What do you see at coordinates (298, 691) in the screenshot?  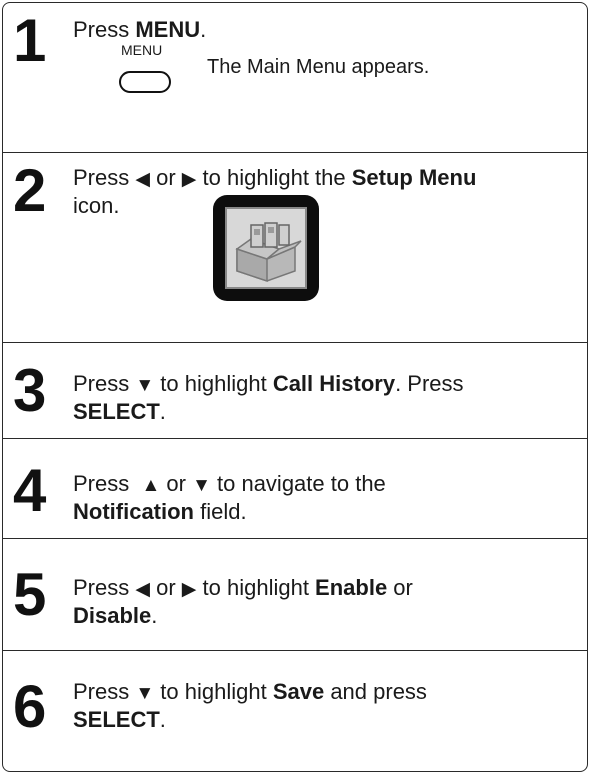 I see `save-option-name: Save` at bounding box center [298, 691].